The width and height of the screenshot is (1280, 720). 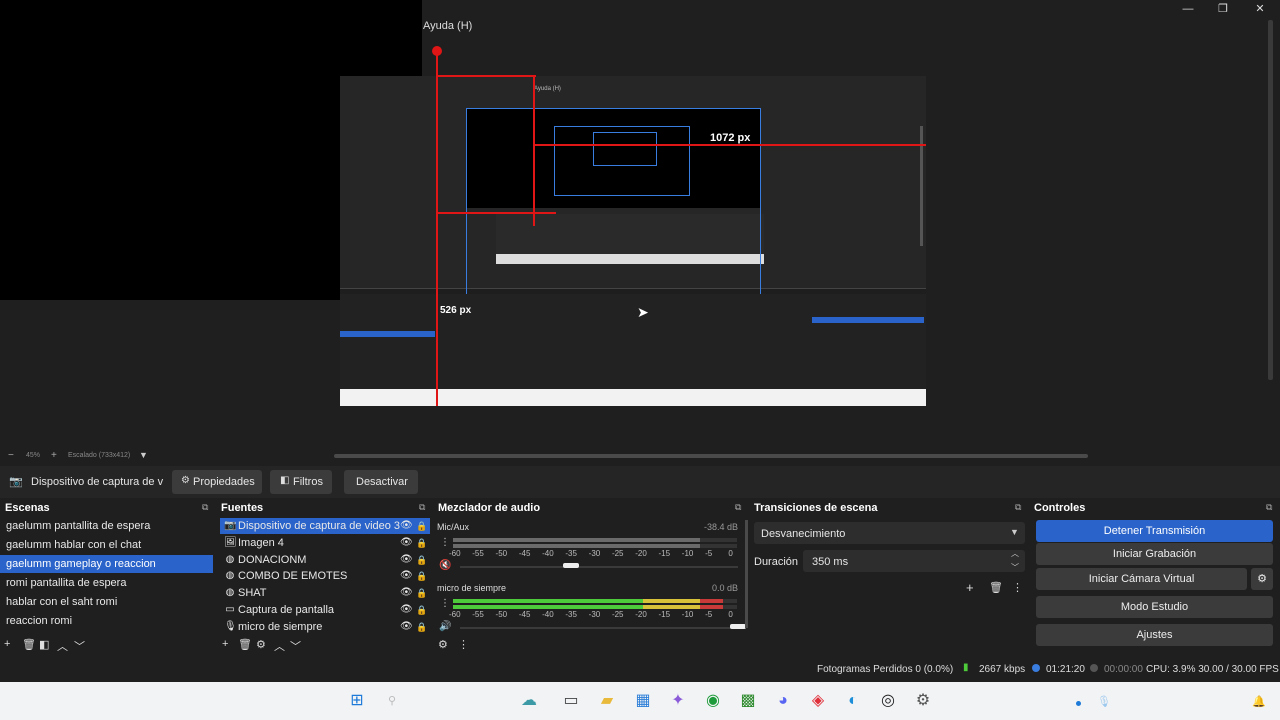 I want to click on discord-icon: ◕, so click(x=783, y=701).